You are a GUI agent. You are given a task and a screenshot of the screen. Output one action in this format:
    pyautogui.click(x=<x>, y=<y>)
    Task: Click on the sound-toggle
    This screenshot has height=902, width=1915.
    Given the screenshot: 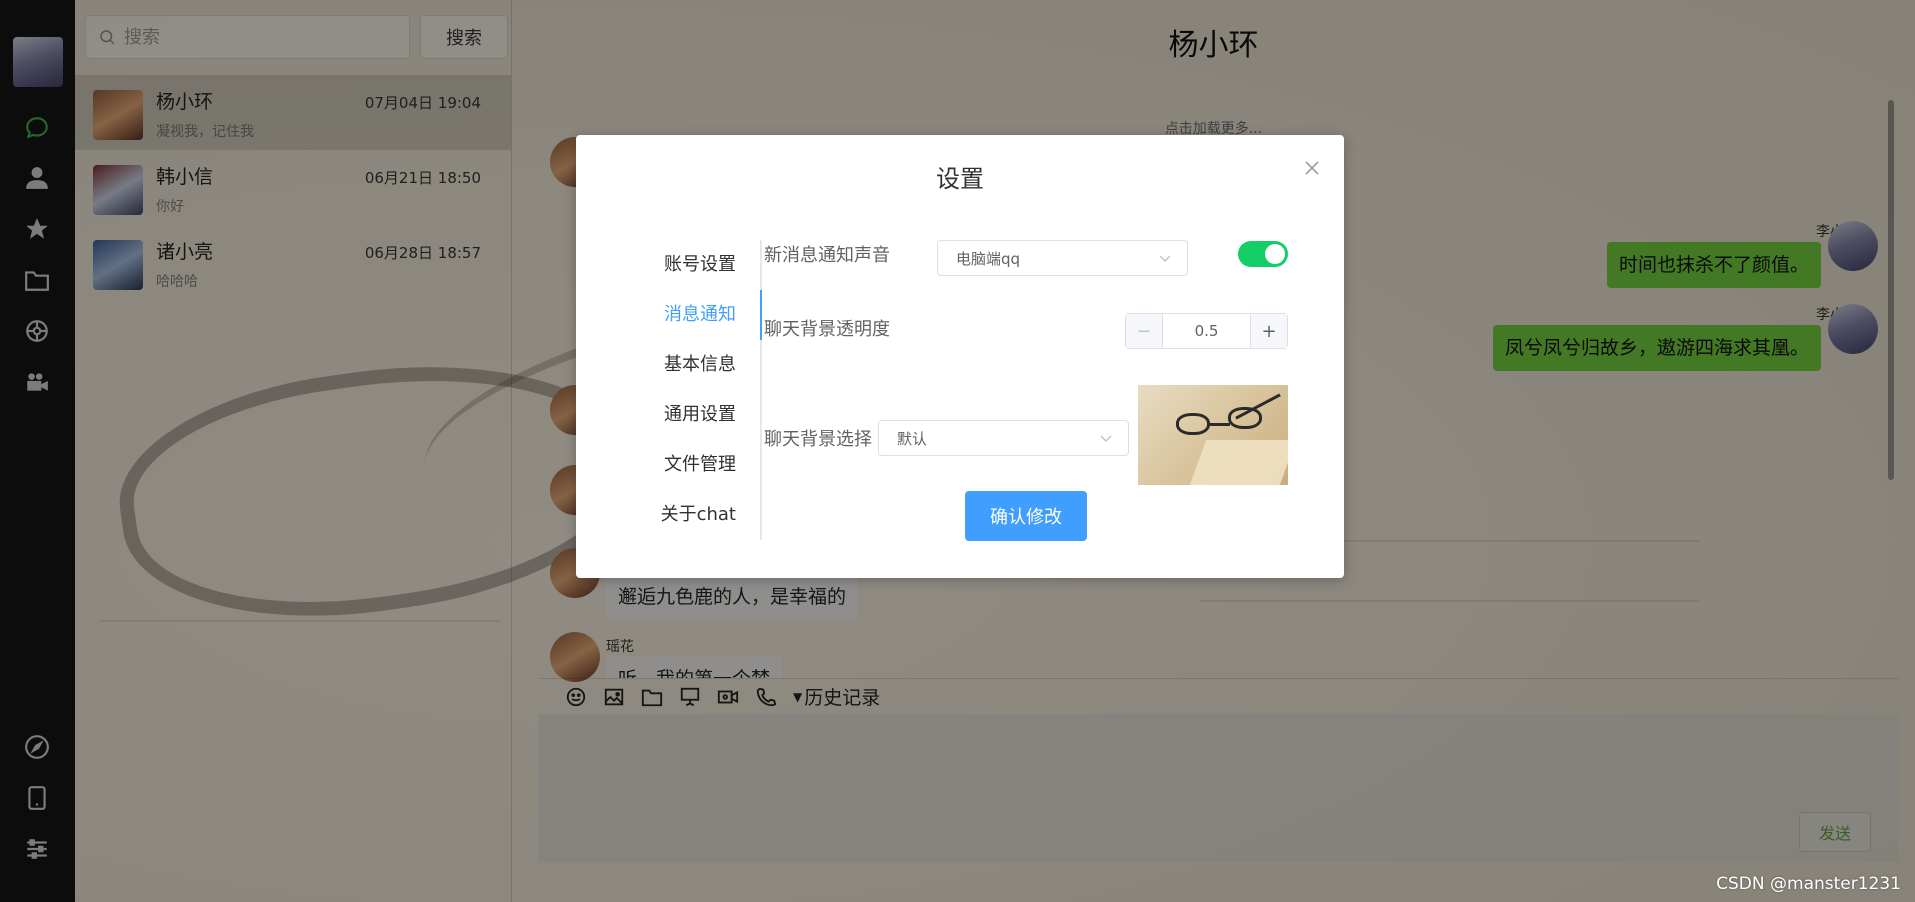 What is the action you would take?
    pyautogui.click(x=1263, y=254)
    